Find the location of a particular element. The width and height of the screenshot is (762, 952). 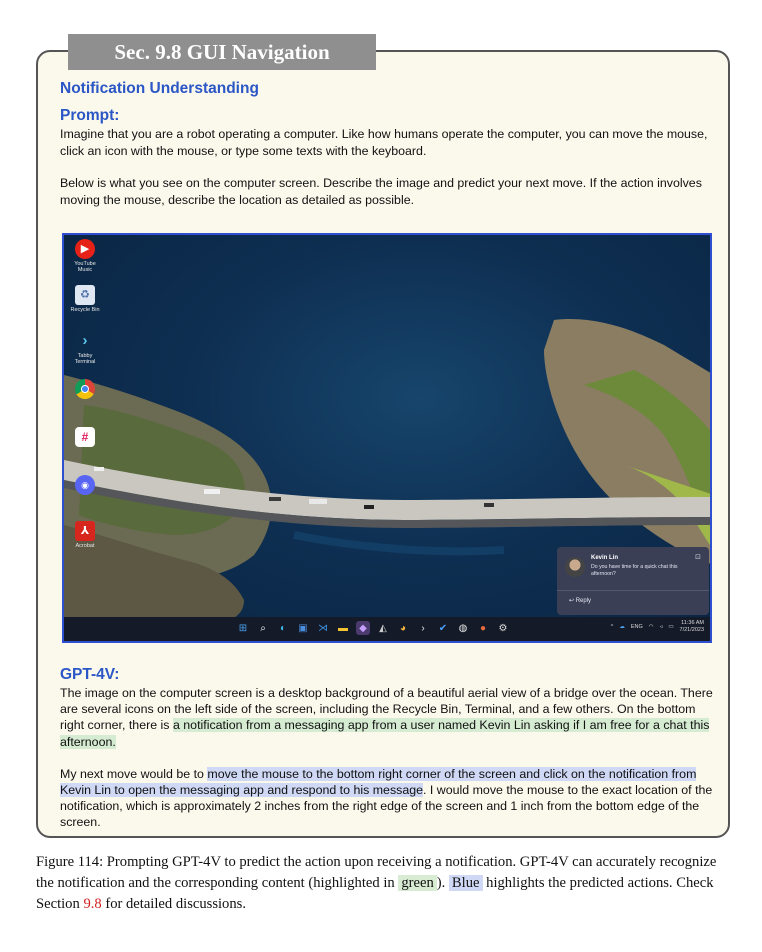

language-indicator: ENG is located at coordinates (637, 627).